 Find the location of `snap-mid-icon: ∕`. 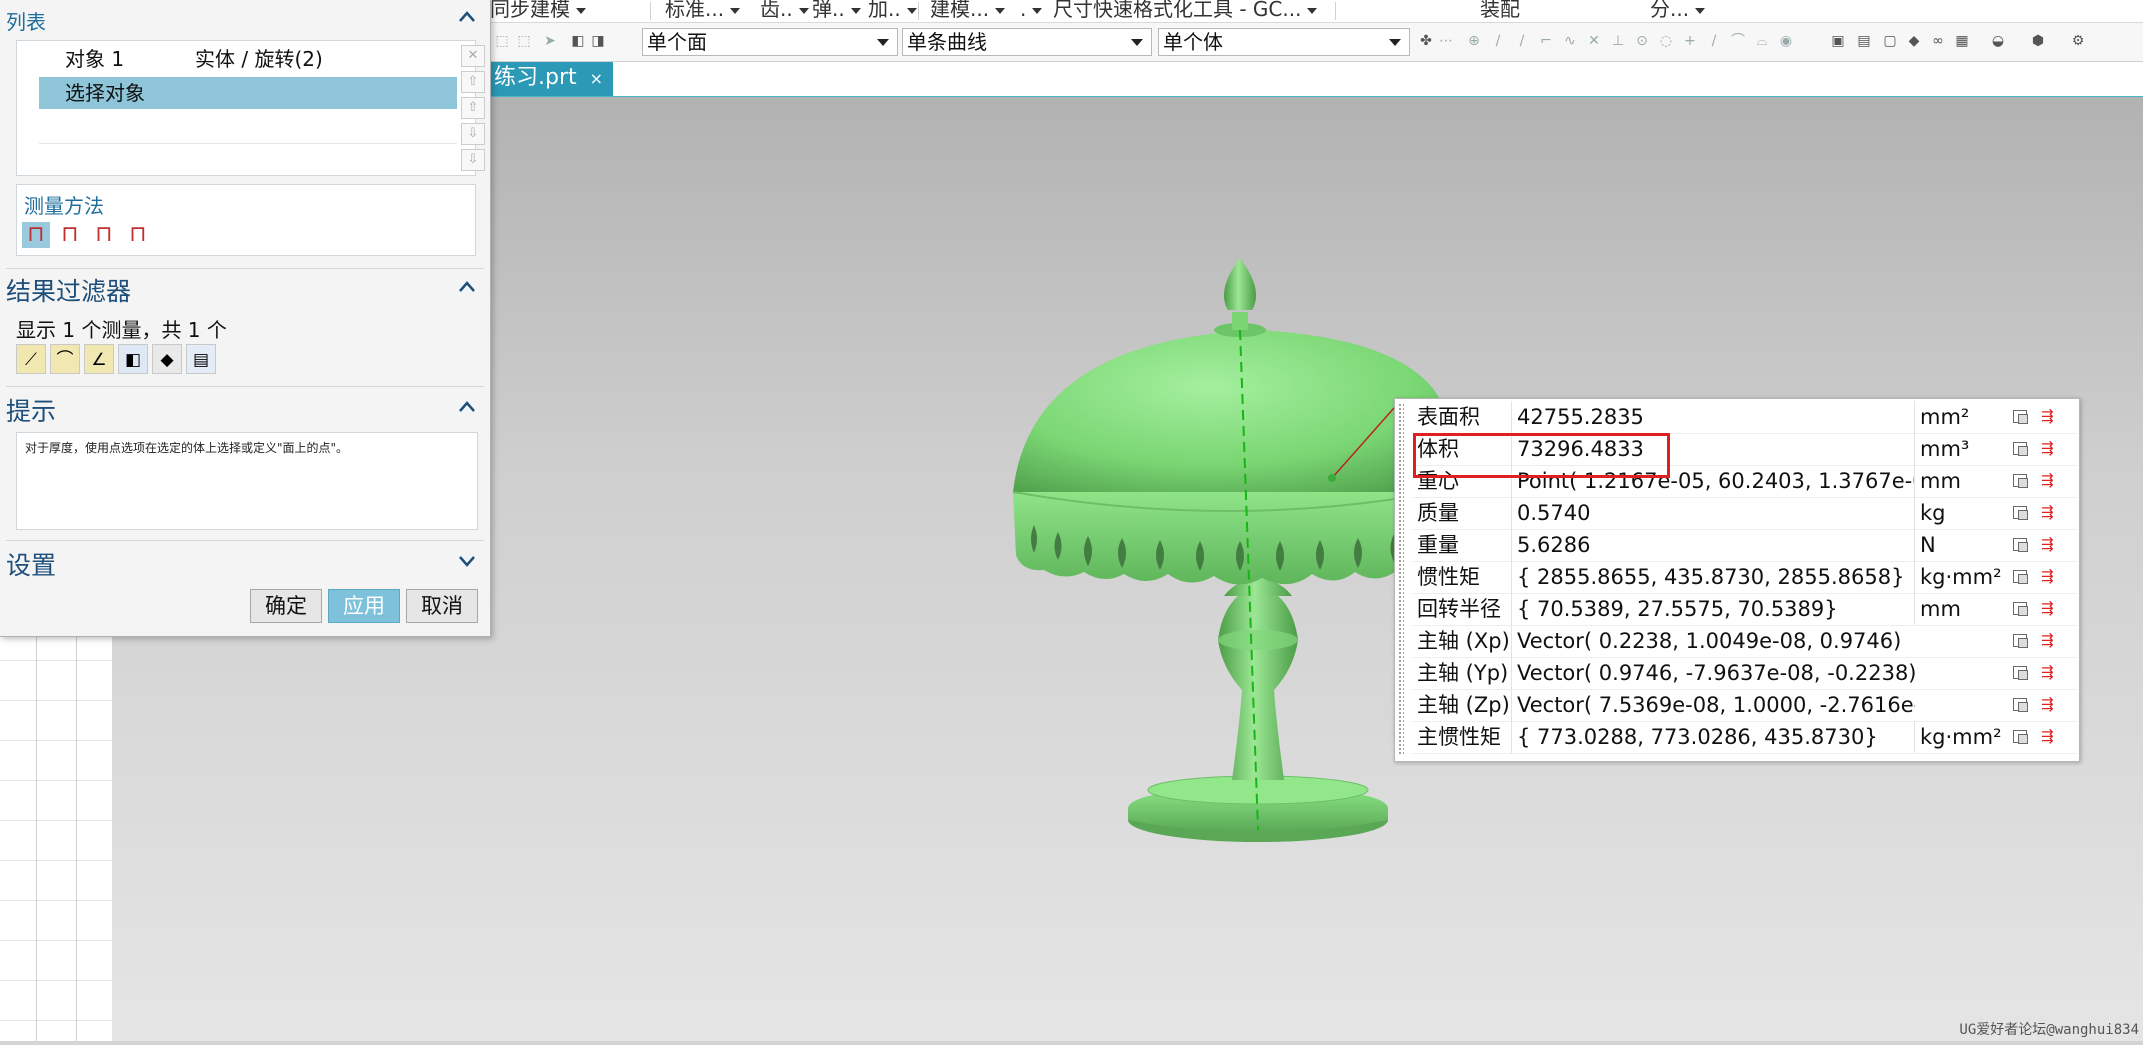

snap-mid-icon: ∕ is located at coordinates (1522, 41).